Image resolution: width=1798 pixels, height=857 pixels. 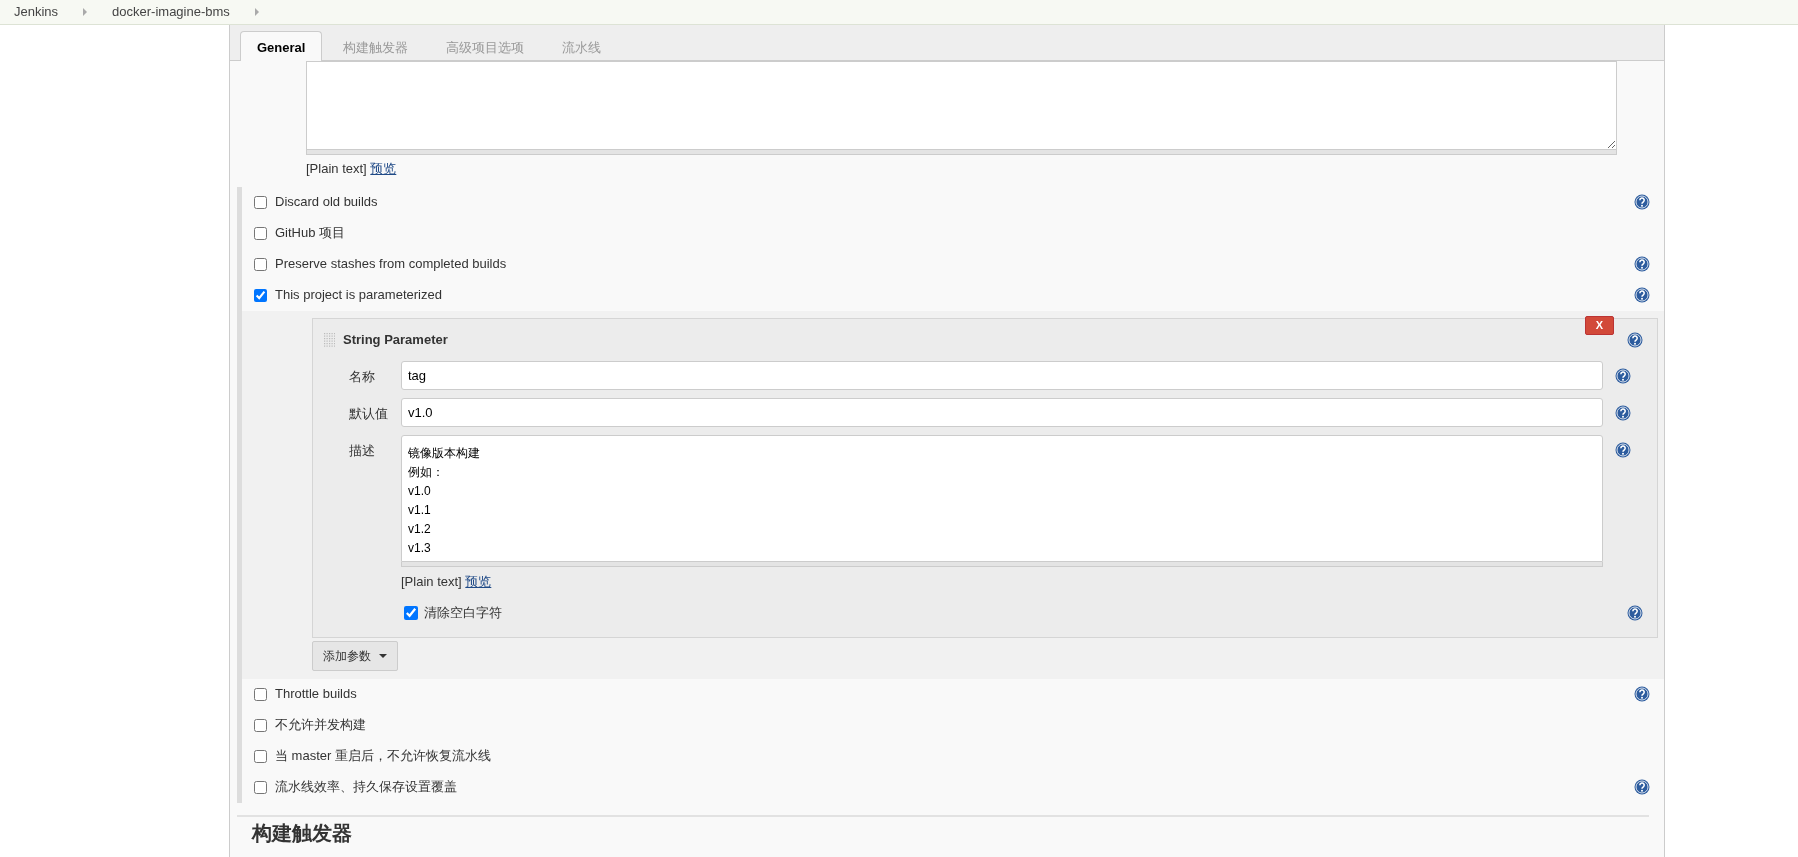 What do you see at coordinates (355, 655) in the screenshot?
I see `add-parameter-button: 添加参数` at bounding box center [355, 655].